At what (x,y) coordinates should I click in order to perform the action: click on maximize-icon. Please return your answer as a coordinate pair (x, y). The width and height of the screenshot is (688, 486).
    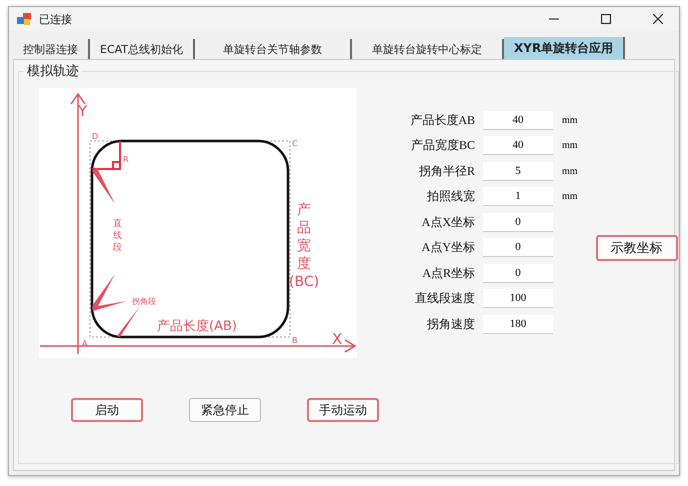
    Looking at the image, I should click on (606, 19).